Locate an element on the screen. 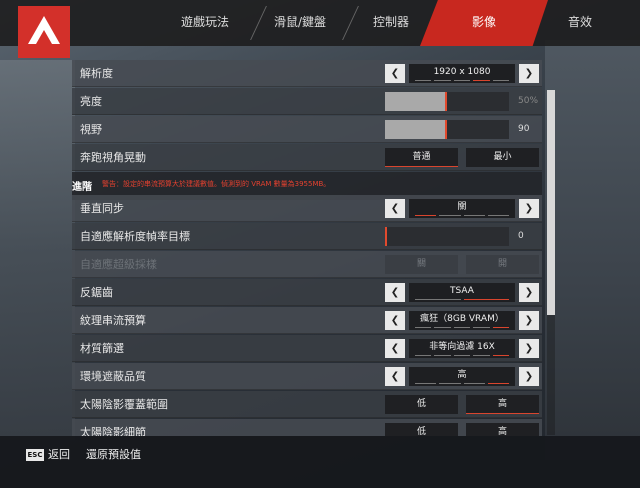 The width and height of the screenshot is (640, 488). bottom-bar is located at coordinates (320, 462).